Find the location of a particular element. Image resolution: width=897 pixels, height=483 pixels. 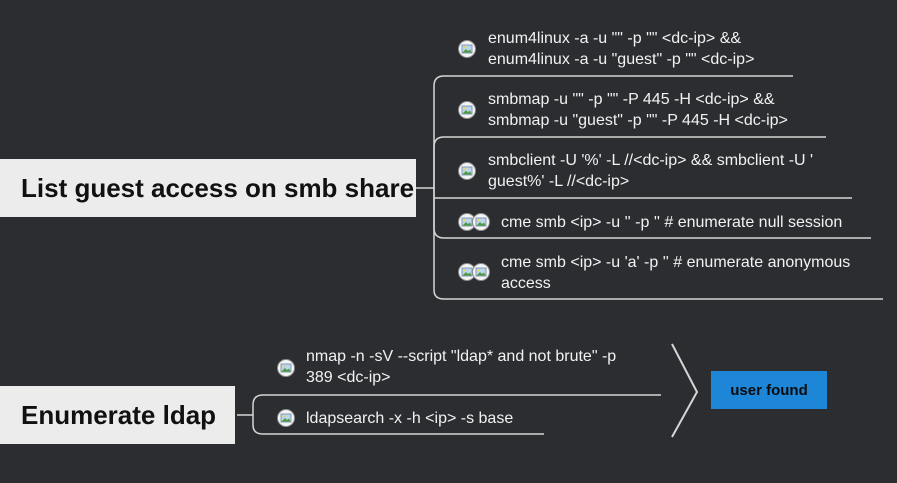

root-node-title: Enumerate ldap is located at coordinates (119, 414).